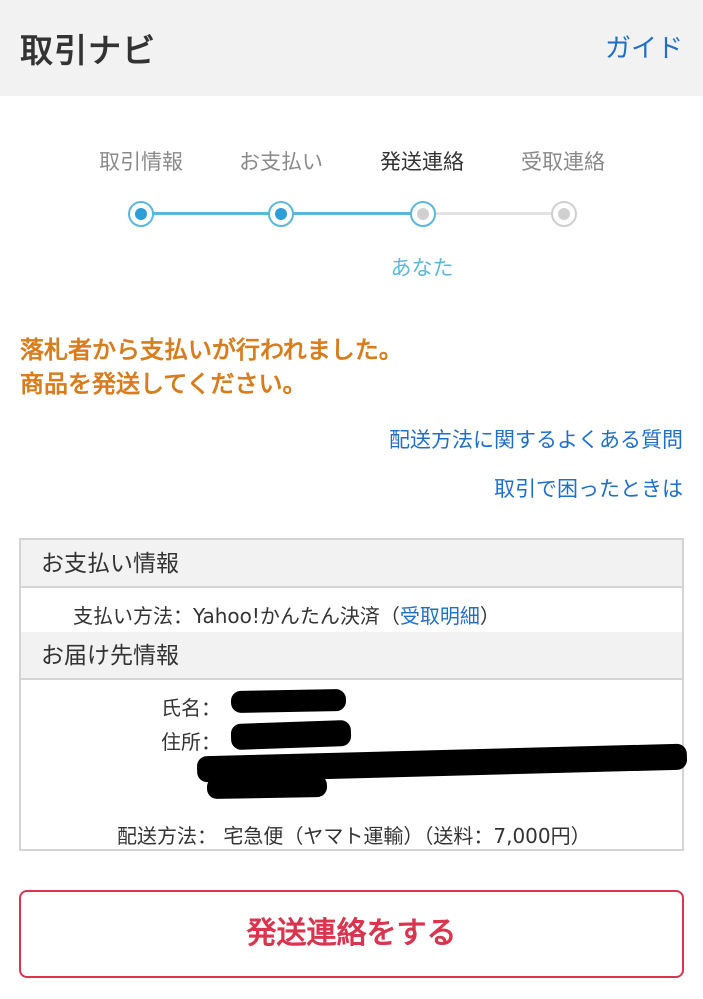  I want to click on step-dot-shipping-notice, so click(423, 214).